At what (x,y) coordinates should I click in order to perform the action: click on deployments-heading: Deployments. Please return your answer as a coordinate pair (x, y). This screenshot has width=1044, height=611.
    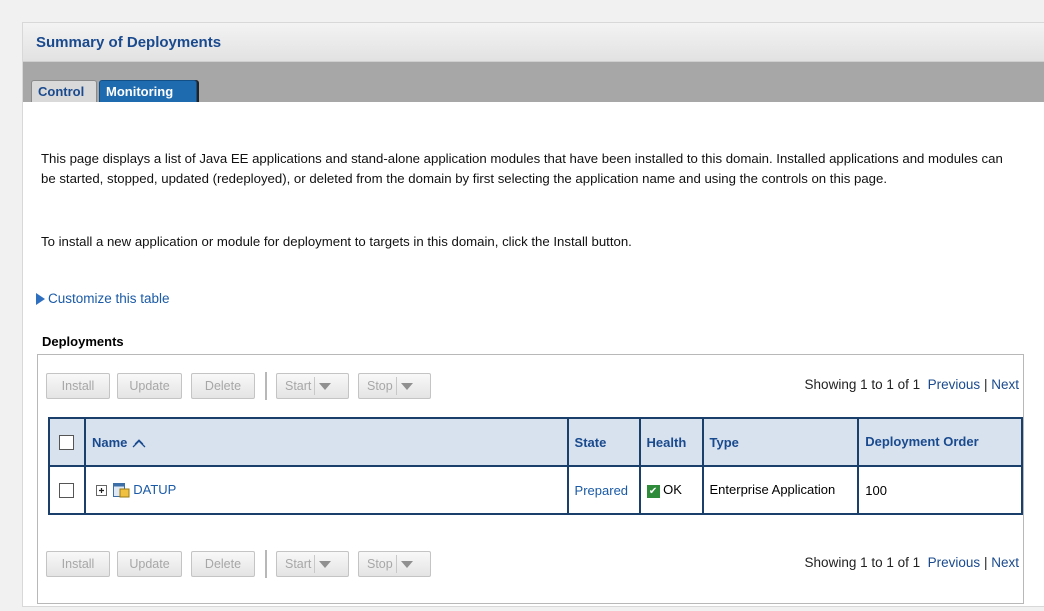
    Looking at the image, I should click on (83, 341).